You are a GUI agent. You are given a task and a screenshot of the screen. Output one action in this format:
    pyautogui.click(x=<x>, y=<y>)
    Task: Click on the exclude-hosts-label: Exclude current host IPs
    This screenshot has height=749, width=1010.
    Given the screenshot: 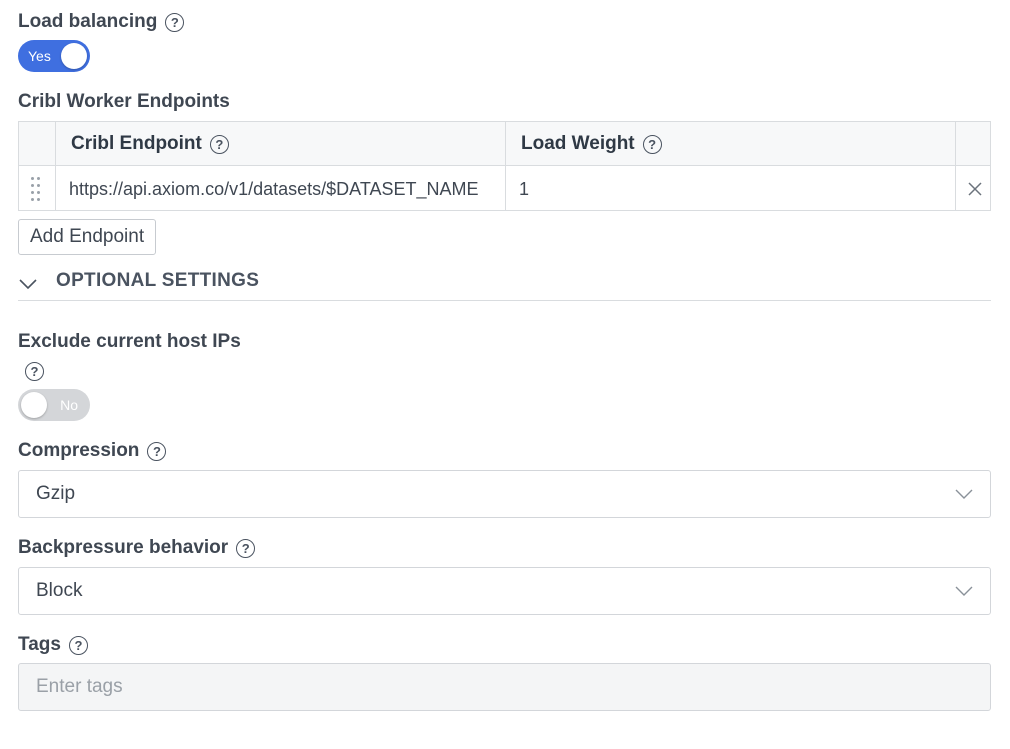 What is the action you would take?
    pyautogui.click(x=129, y=341)
    